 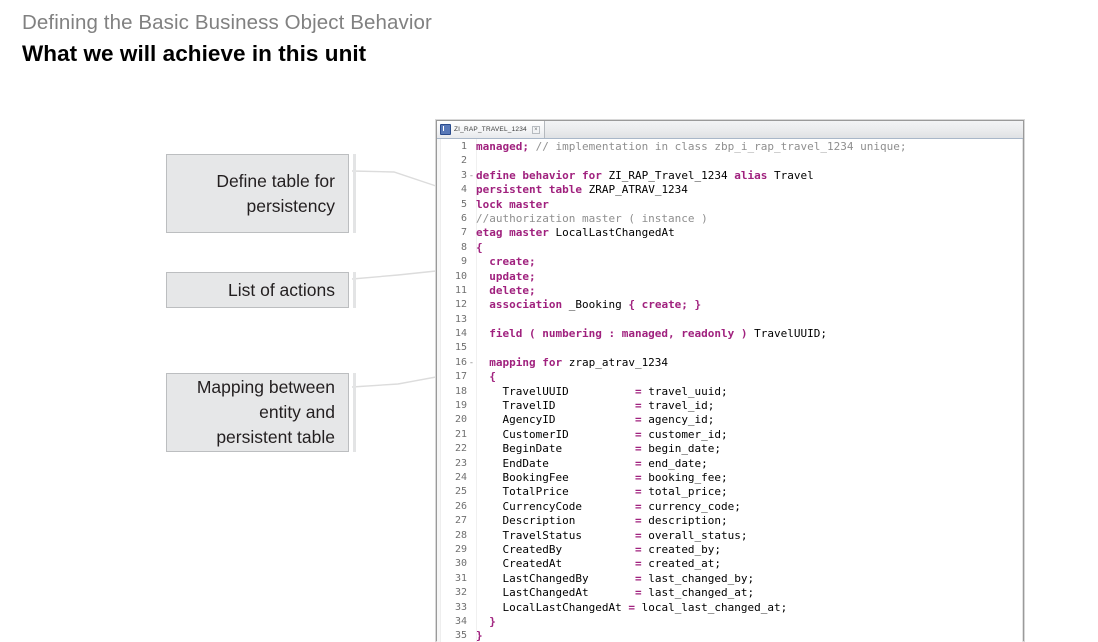 I want to click on code-line-text: AgencyID = agency_id;, so click(x=595, y=420).